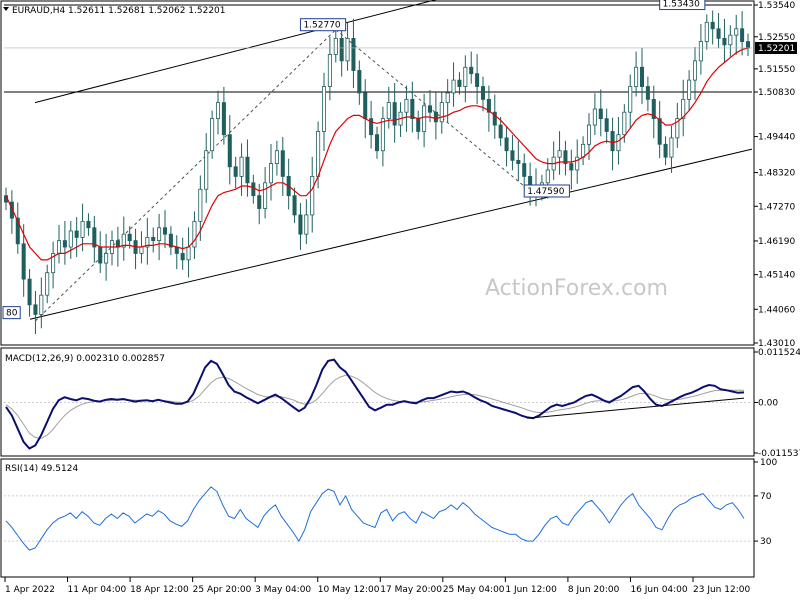 The height and width of the screenshot is (600, 800). Describe the element at coordinates (776, 6) in the screenshot. I see `price-tick-label: 1.53540` at that location.